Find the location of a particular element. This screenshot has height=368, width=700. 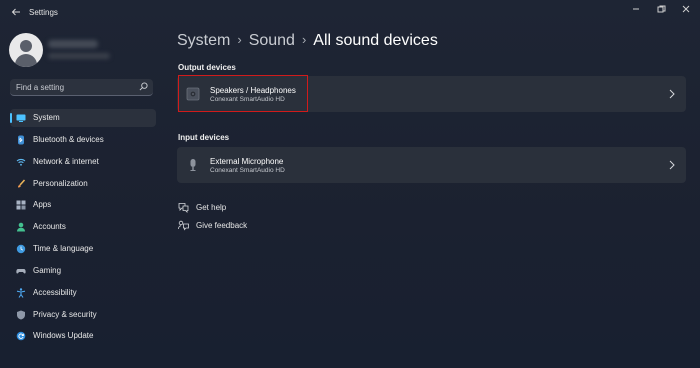

app-title: Settings is located at coordinates (43, 12).